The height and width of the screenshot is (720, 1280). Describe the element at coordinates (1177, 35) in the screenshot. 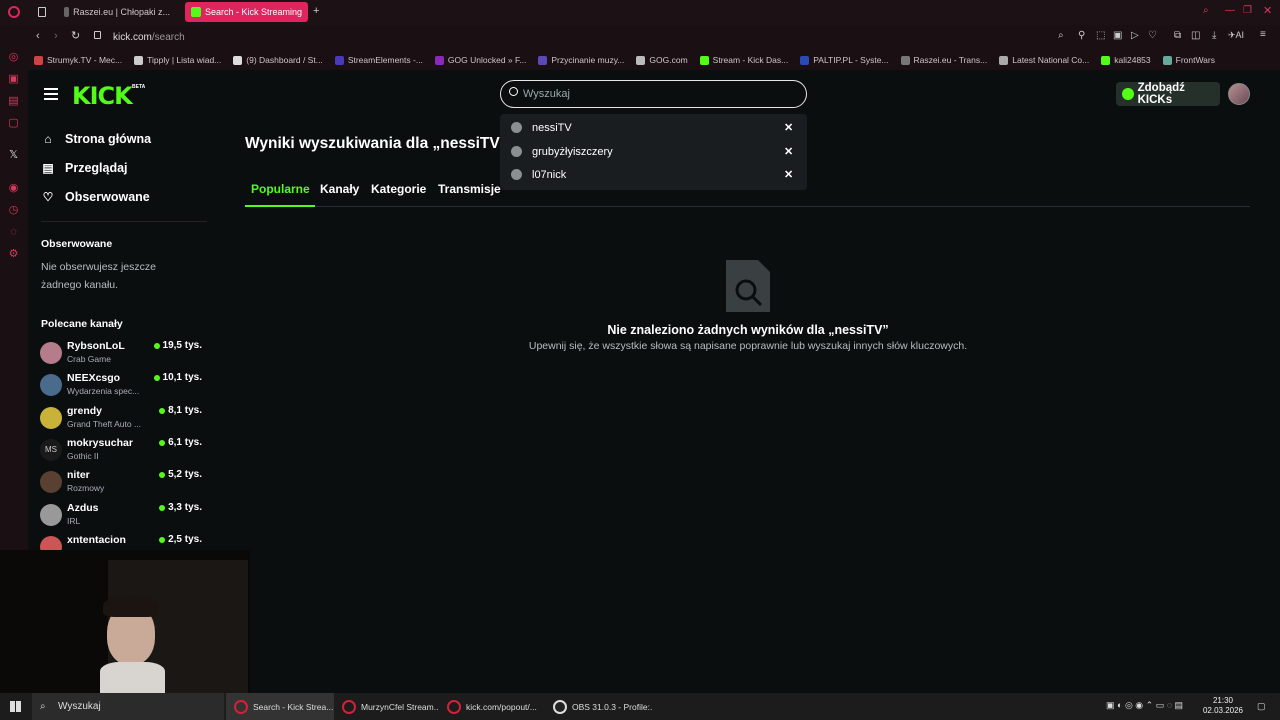

I see `extensions-icon: ⧉` at that location.